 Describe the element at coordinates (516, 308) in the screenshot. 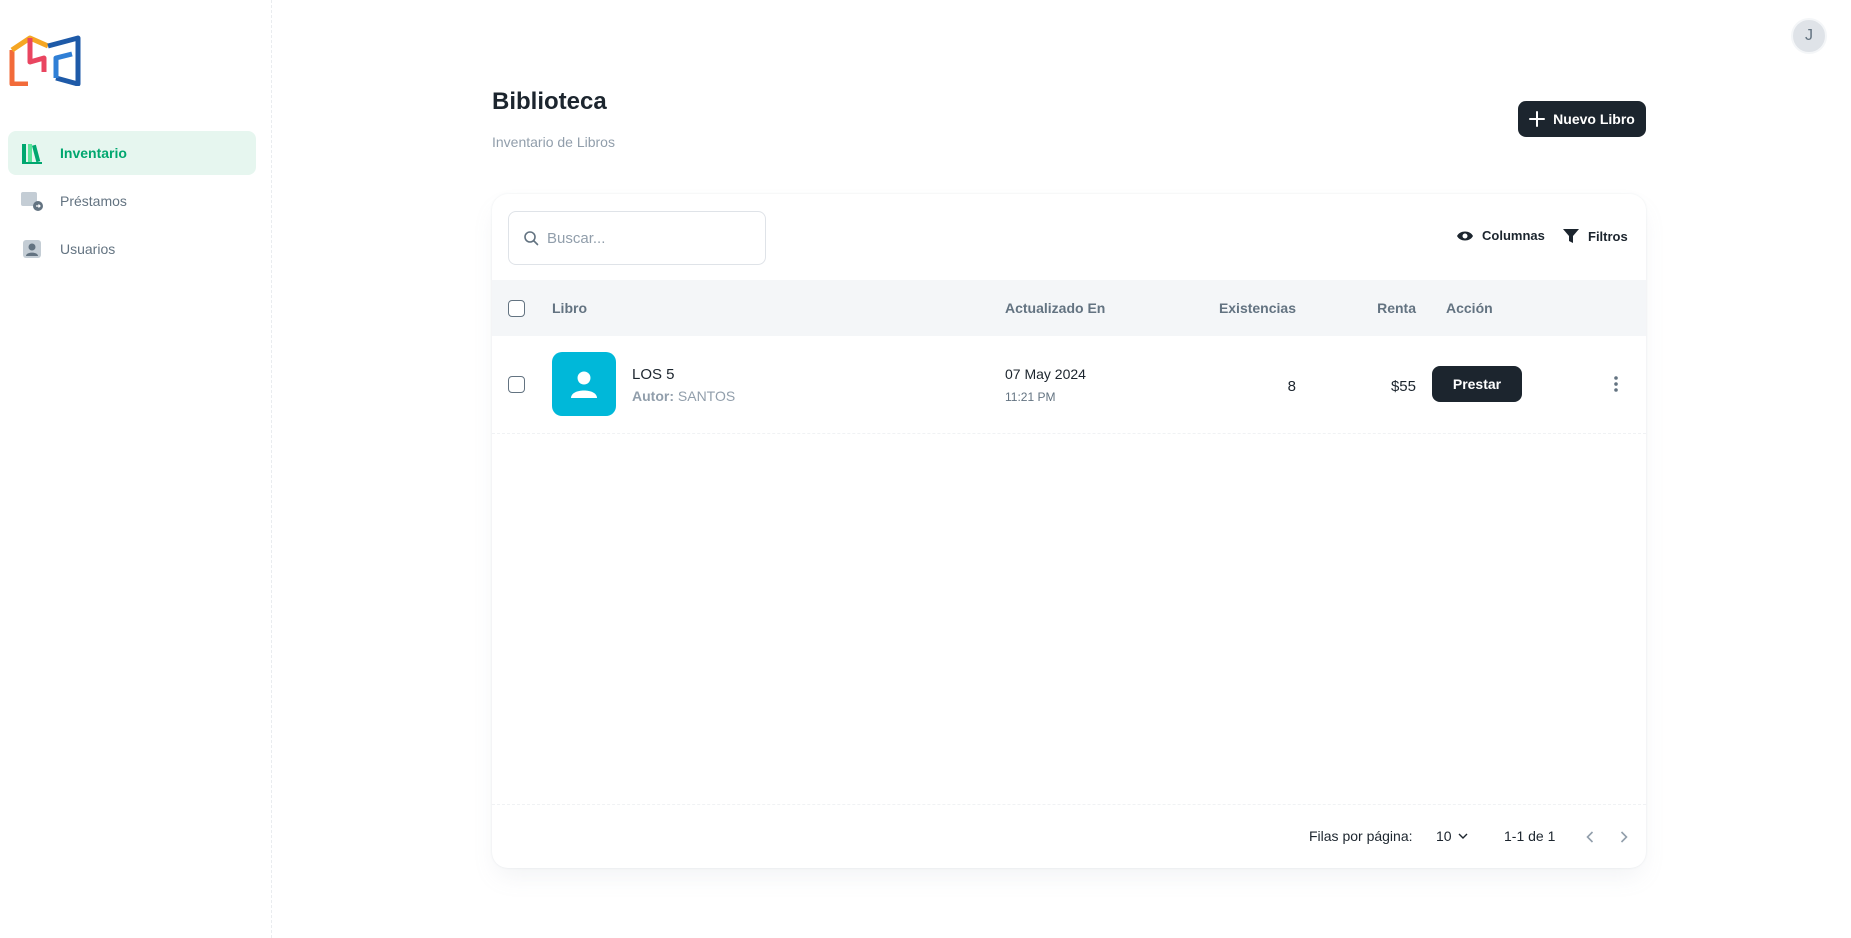

I see `select-all-checkbox` at that location.